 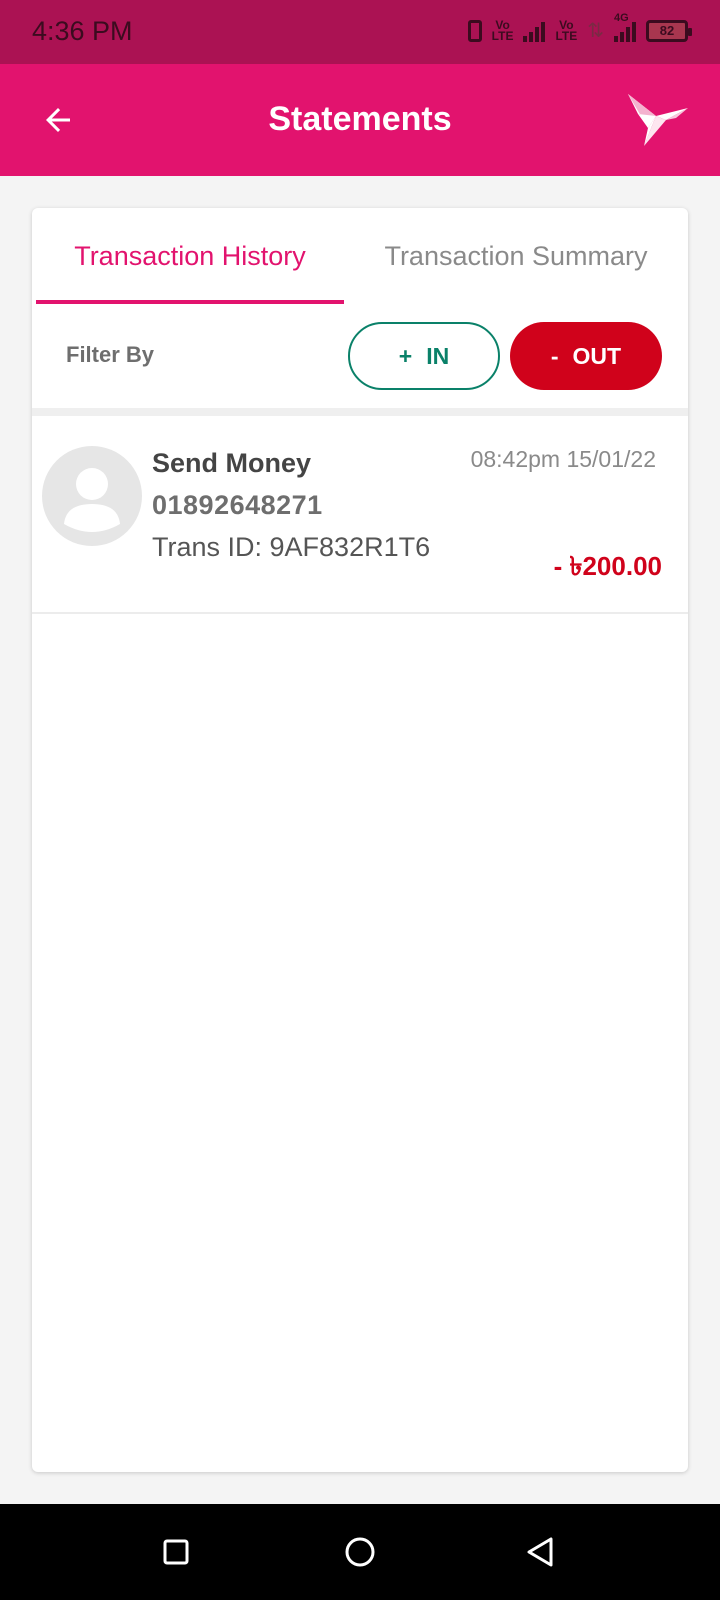 What do you see at coordinates (360, 32) in the screenshot?
I see `status-bar: 4:36 PM Vo LTE Vo LTE ⇅ 4G 82` at bounding box center [360, 32].